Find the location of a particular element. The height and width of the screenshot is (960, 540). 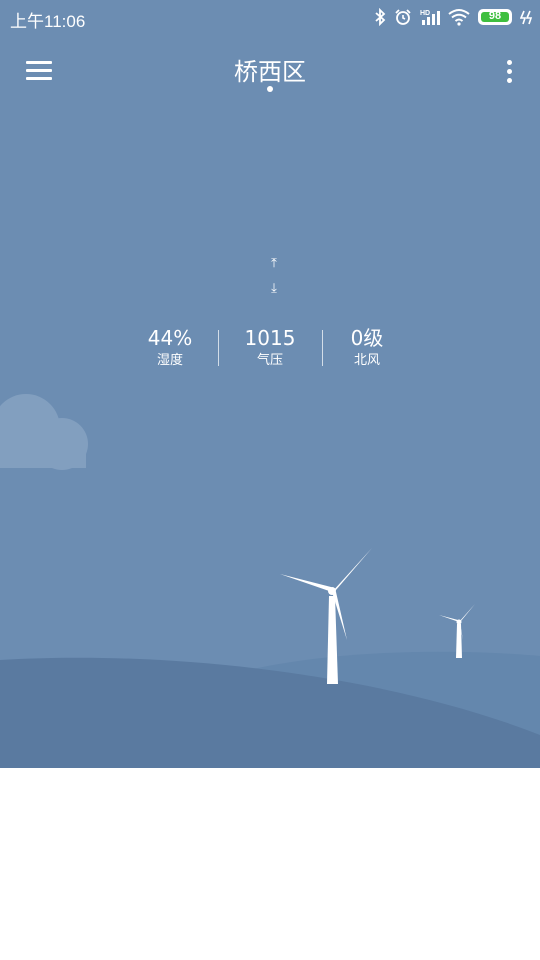

battery-level: 98 is located at coordinates (495, 16).